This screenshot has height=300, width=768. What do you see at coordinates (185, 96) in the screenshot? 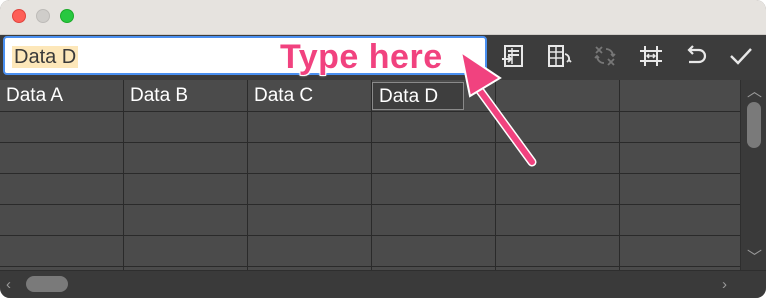
I see `column-header-b: Data B` at bounding box center [185, 96].